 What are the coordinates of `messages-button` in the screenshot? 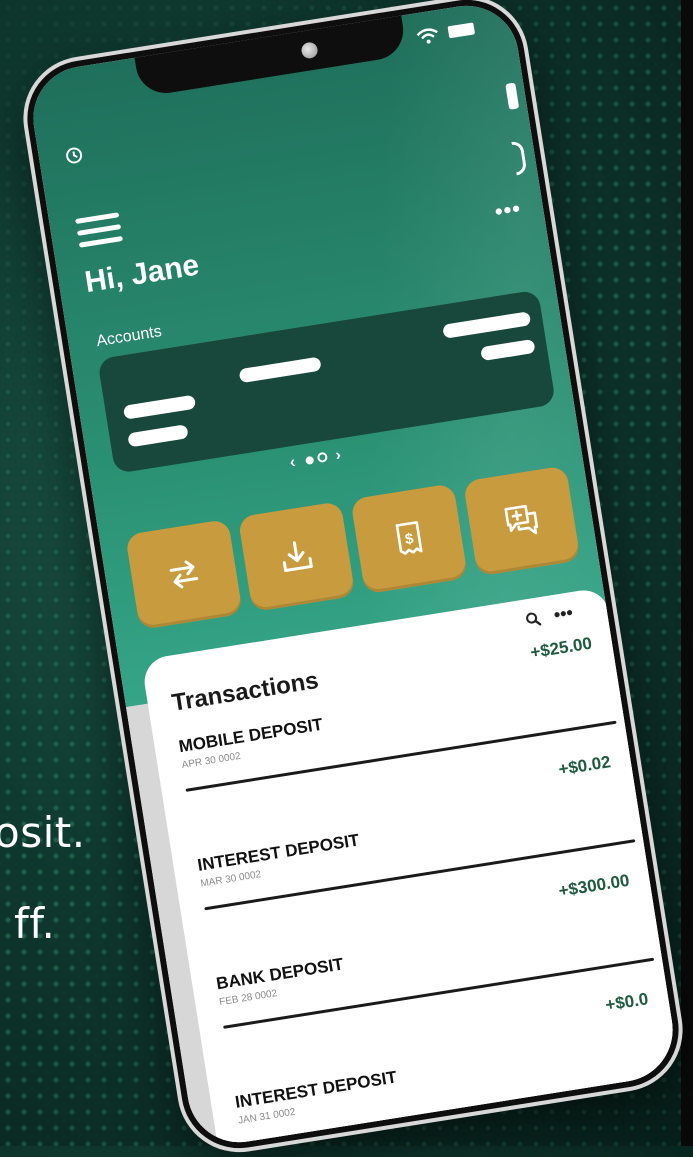 It's located at (521, 521).